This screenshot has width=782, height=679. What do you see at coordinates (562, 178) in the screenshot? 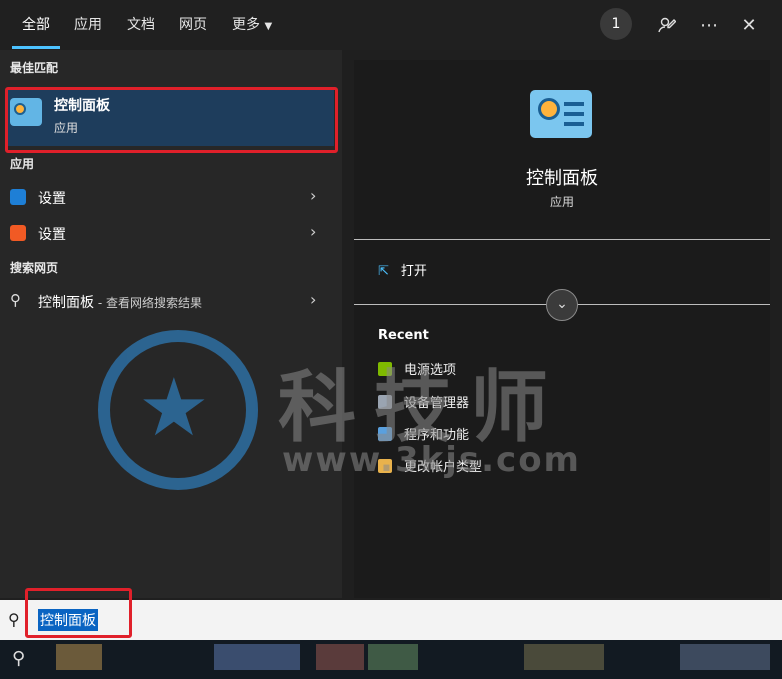
I see `preview-title: 控制面板` at bounding box center [562, 178].